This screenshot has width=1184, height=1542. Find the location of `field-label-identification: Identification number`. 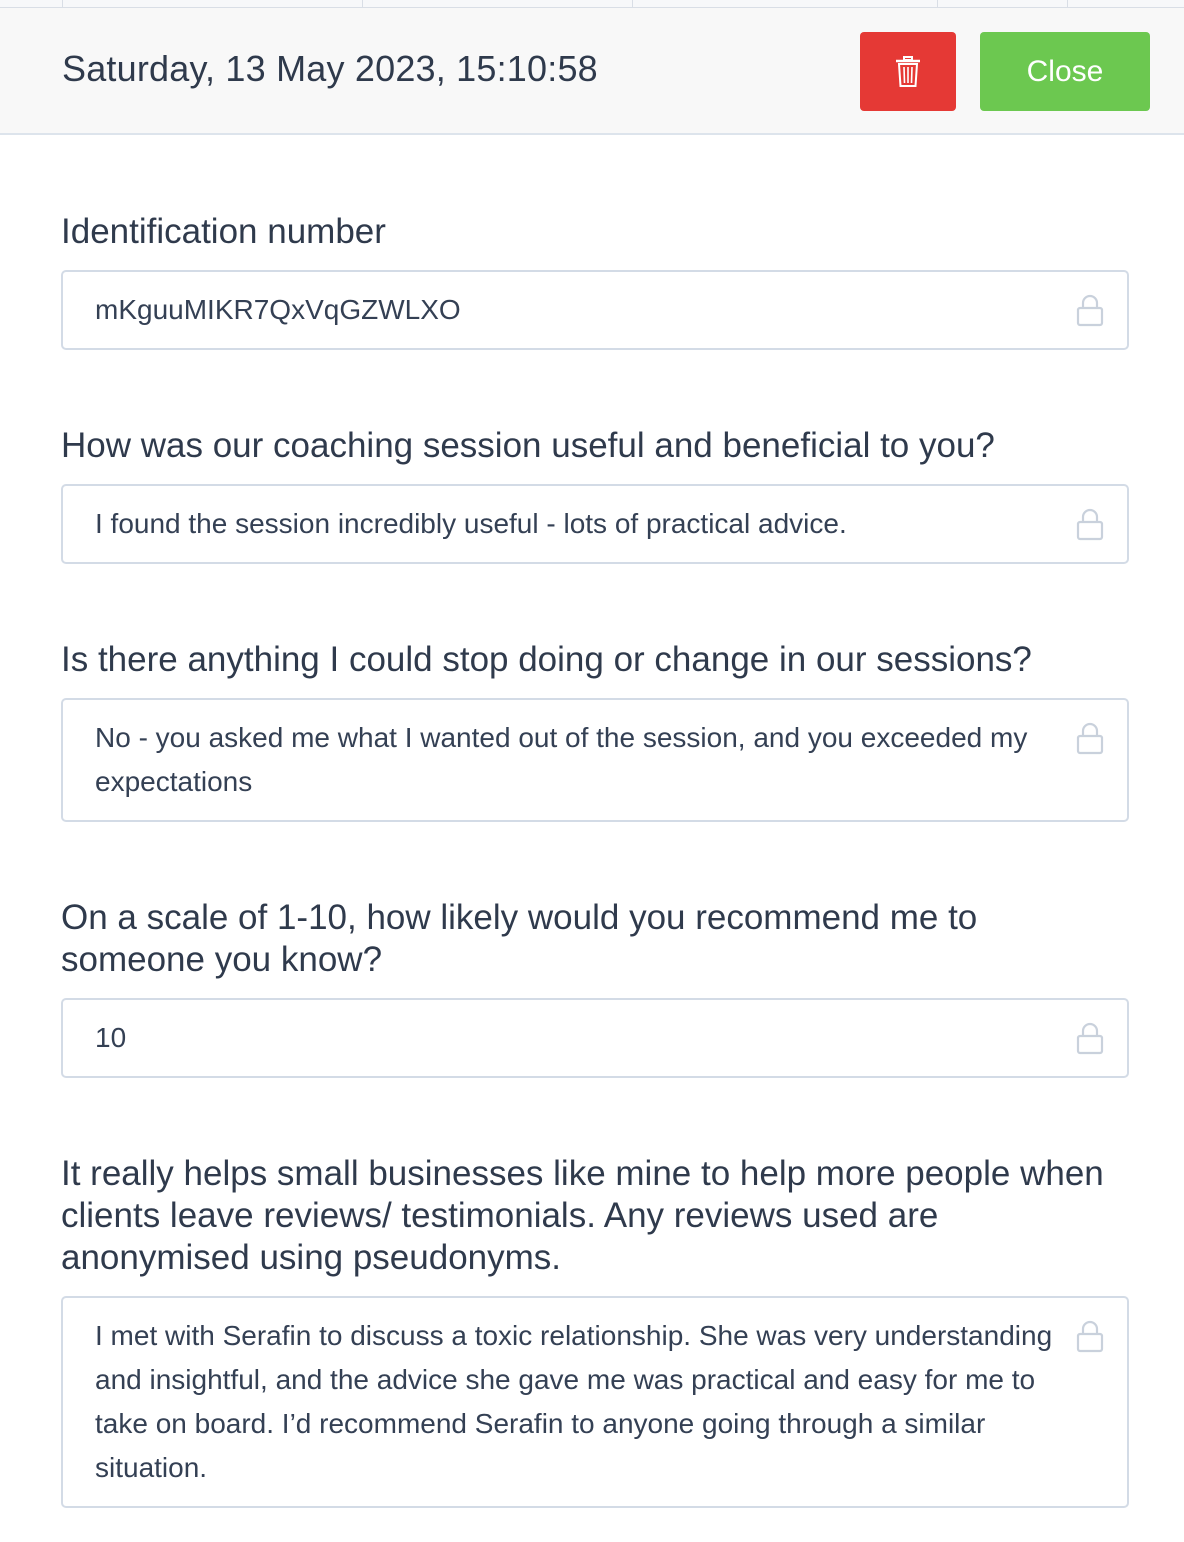

field-label-identification: Identification number is located at coordinates (223, 231).